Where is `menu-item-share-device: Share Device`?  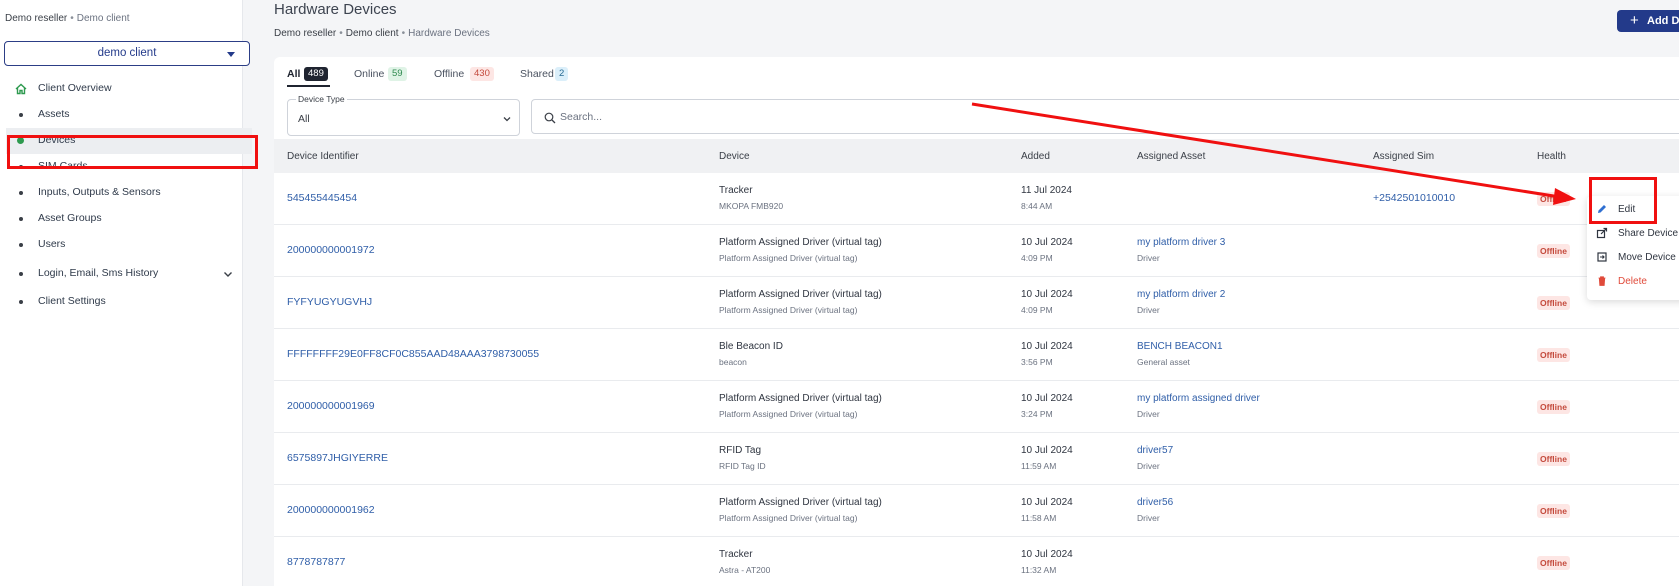
menu-item-share-device: Share Device is located at coordinates (1633, 234).